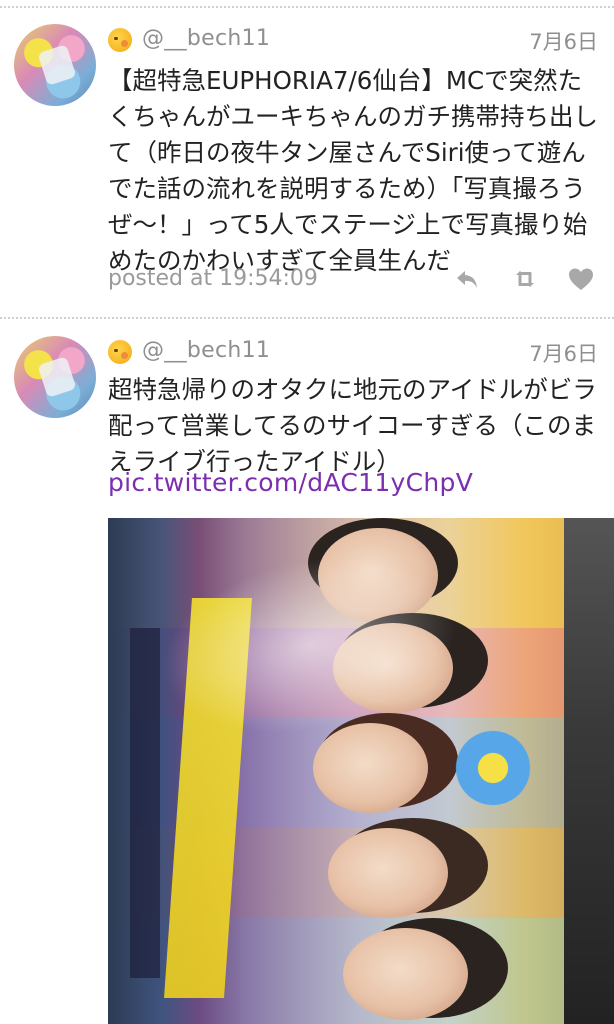  What do you see at coordinates (145, 803) in the screenshot?
I see `photo-vertical-band` at bounding box center [145, 803].